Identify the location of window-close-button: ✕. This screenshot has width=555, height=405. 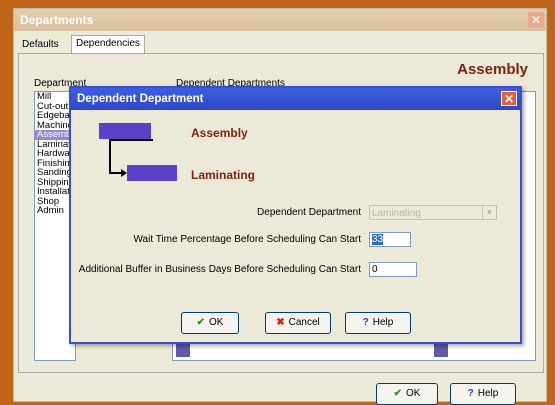
(536, 20).